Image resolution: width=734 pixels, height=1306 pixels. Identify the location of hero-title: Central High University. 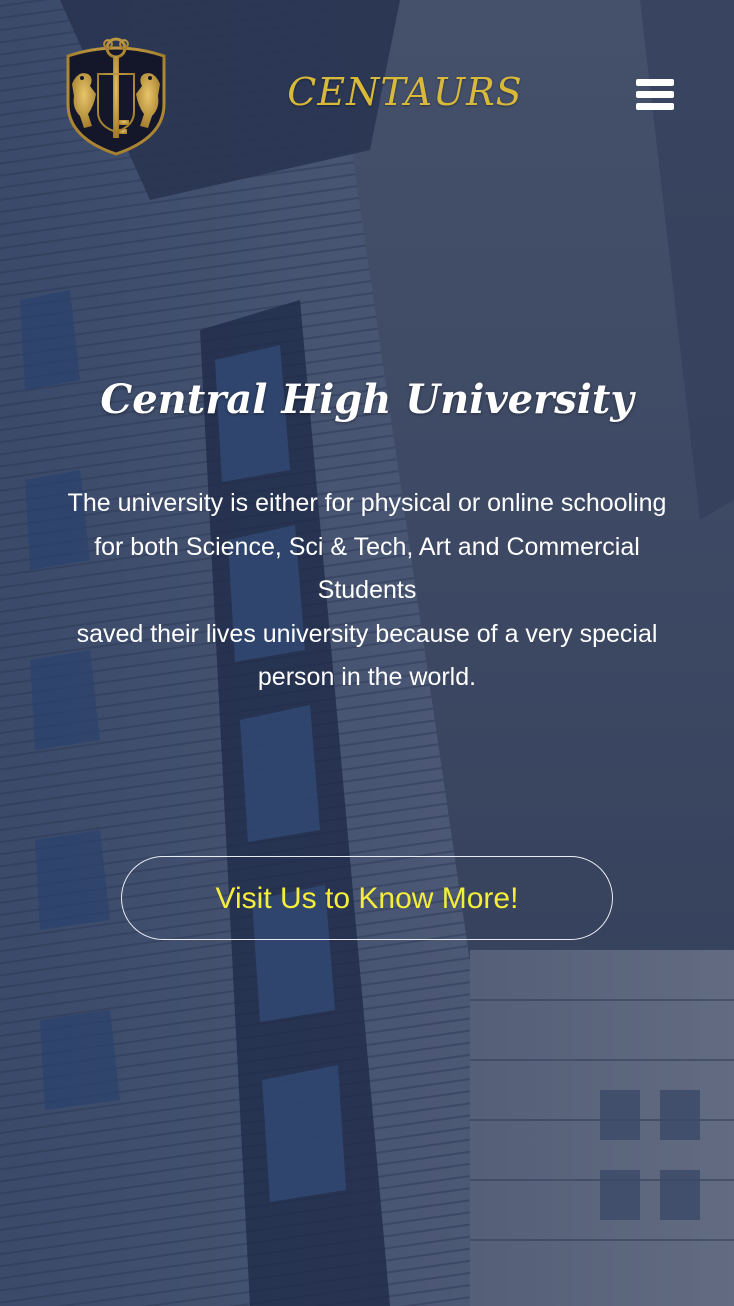
(367, 399).